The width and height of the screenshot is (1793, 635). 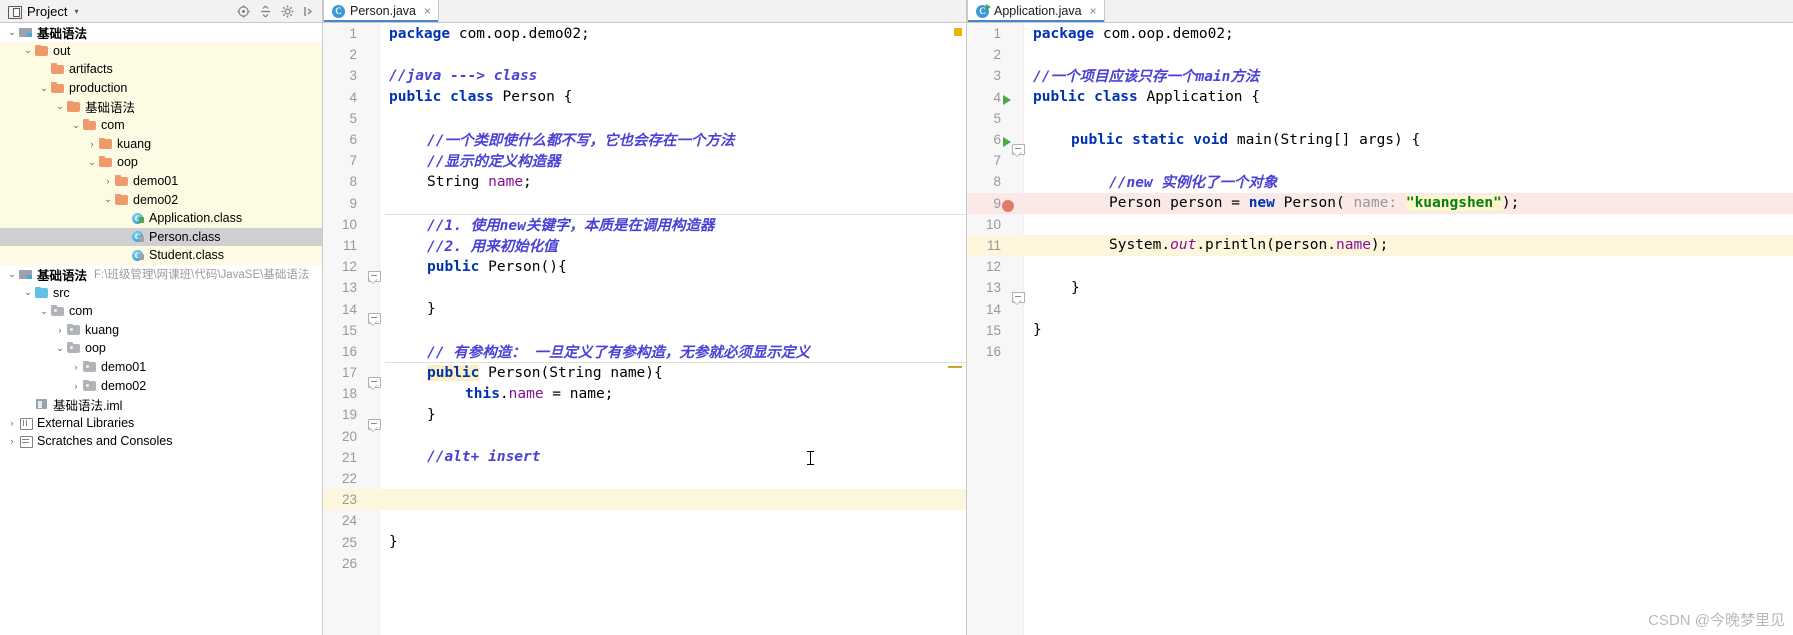 What do you see at coordinates (958, 32) in the screenshot?
I see `left-warning-marker` at bounding box center [958, 32].